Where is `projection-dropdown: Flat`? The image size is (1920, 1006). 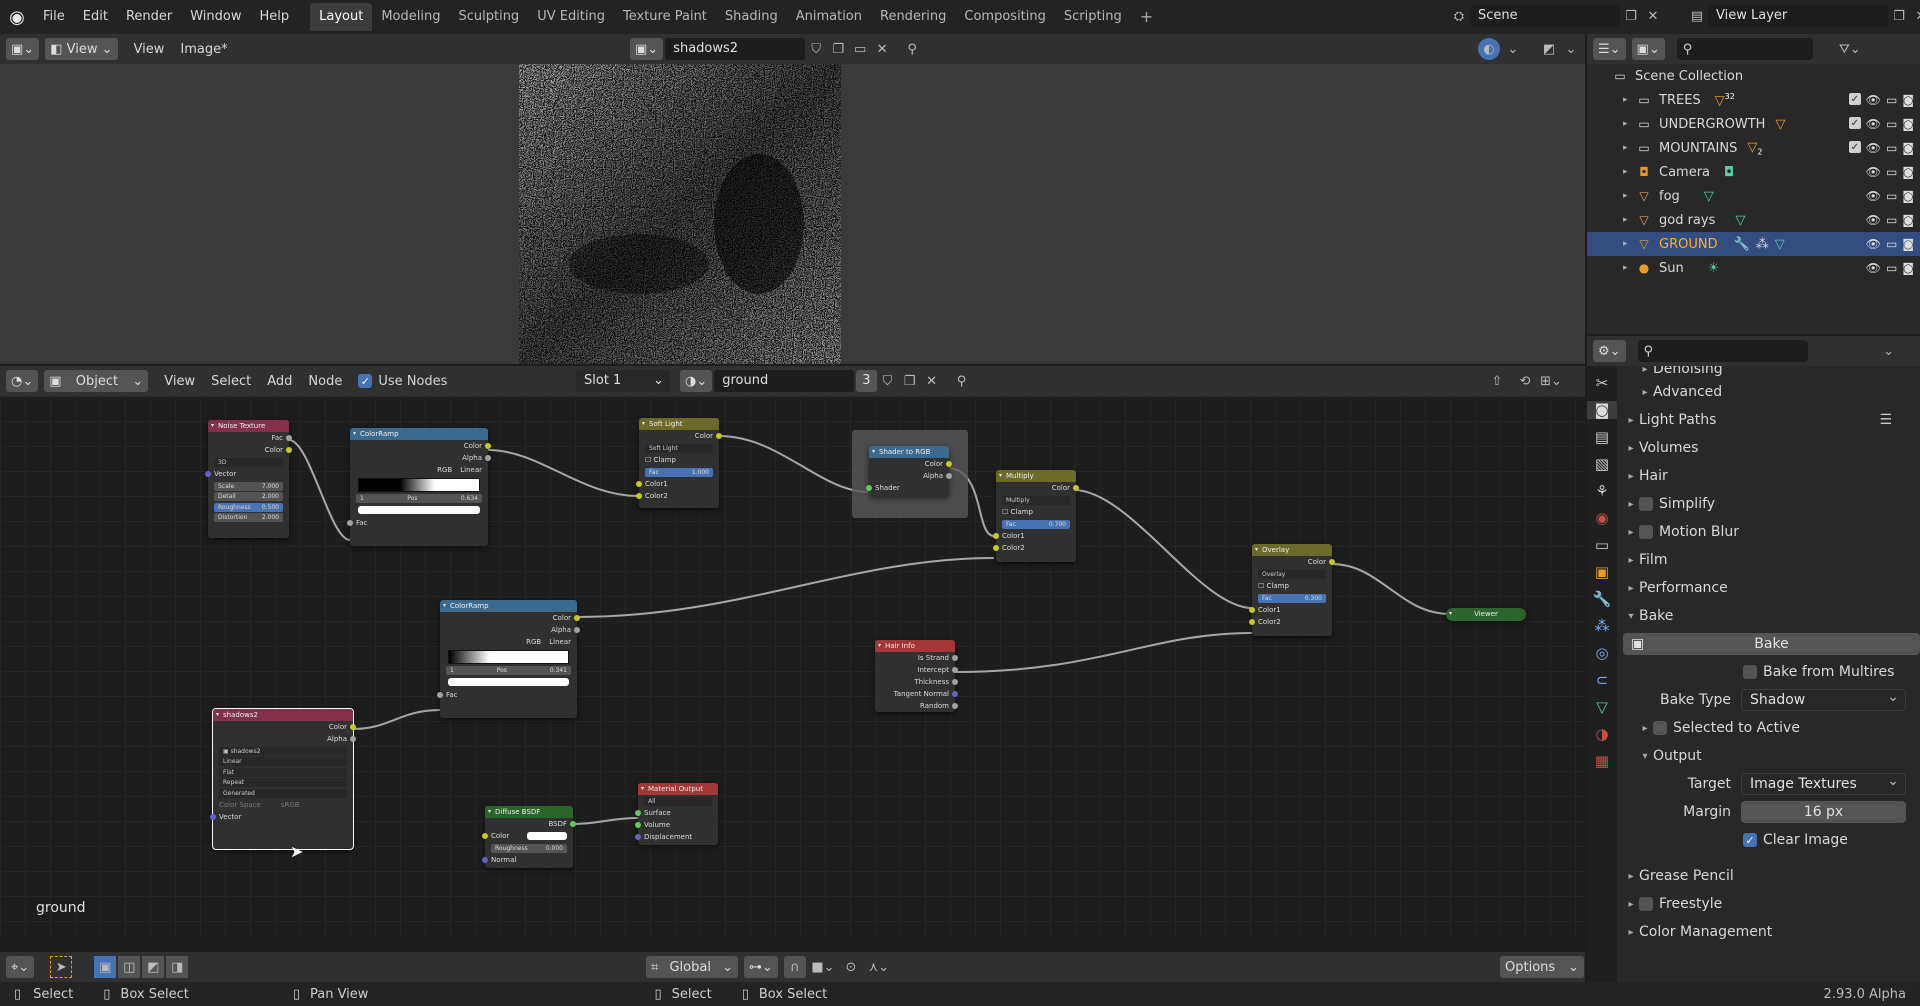
projection-dropdown: Flat is located at coordinates (283, 772).